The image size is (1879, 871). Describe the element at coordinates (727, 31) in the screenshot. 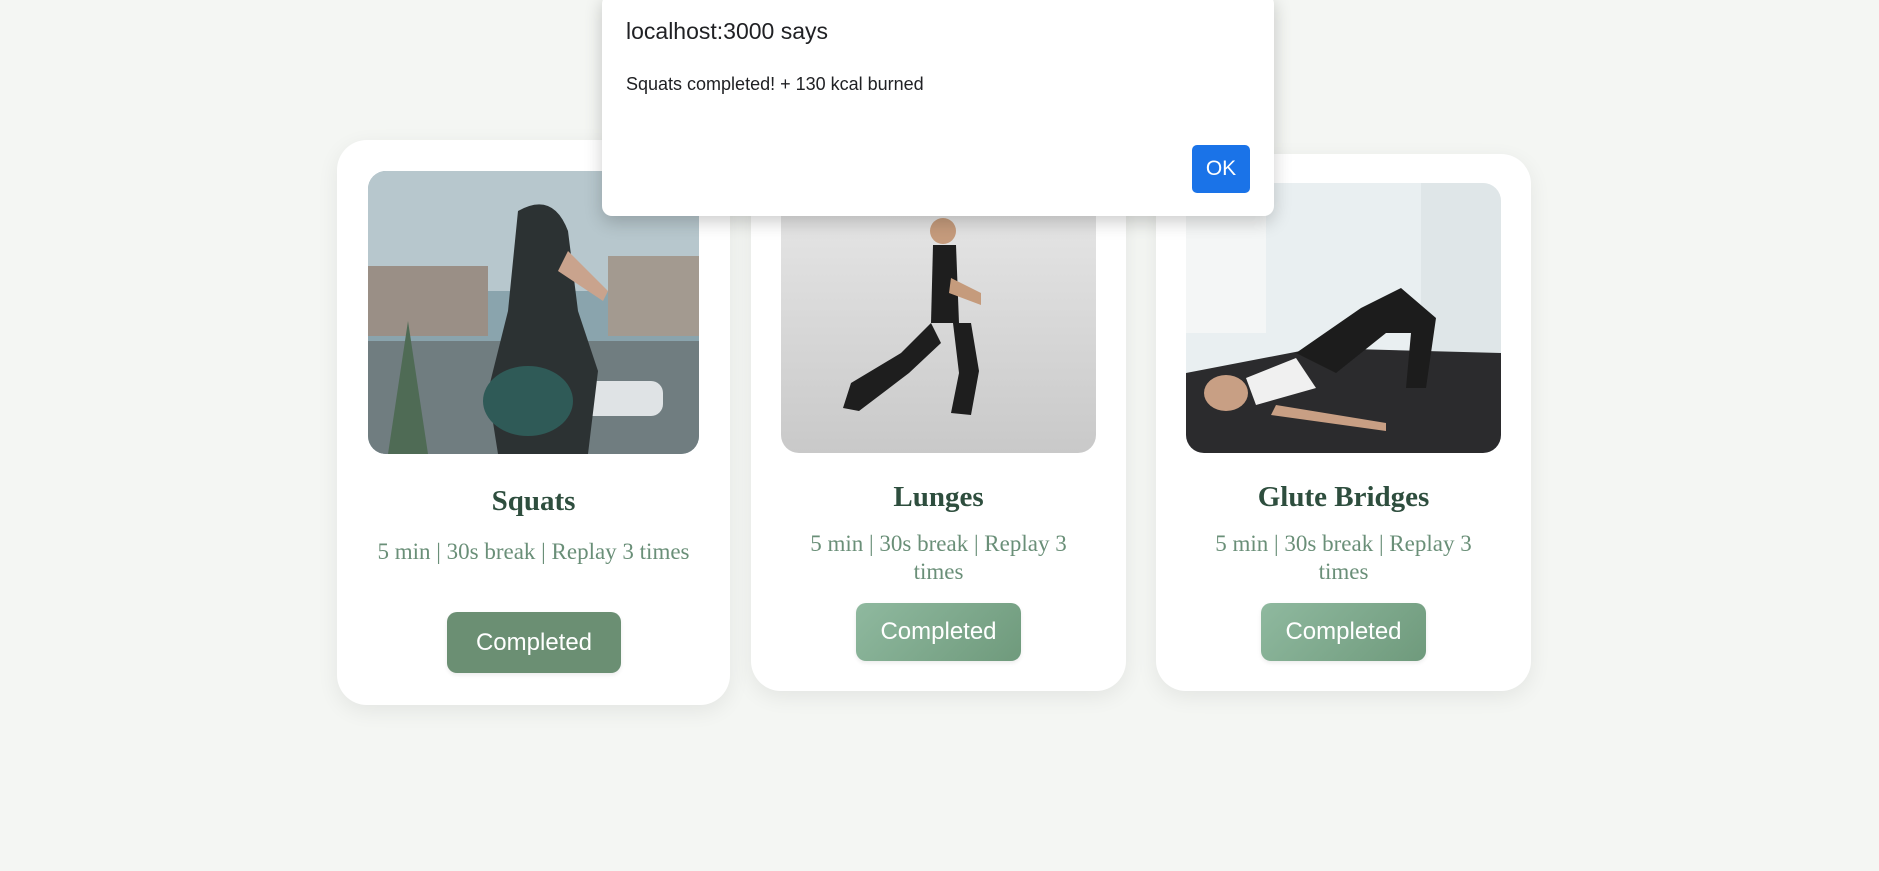

I see `alert-title: localhost:3000 says` at that location.